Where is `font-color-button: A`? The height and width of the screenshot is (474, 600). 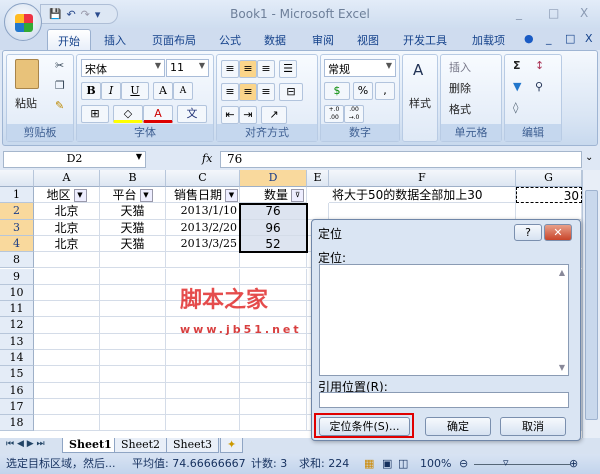 font-color-button: A is located at coordinates (158, 114).